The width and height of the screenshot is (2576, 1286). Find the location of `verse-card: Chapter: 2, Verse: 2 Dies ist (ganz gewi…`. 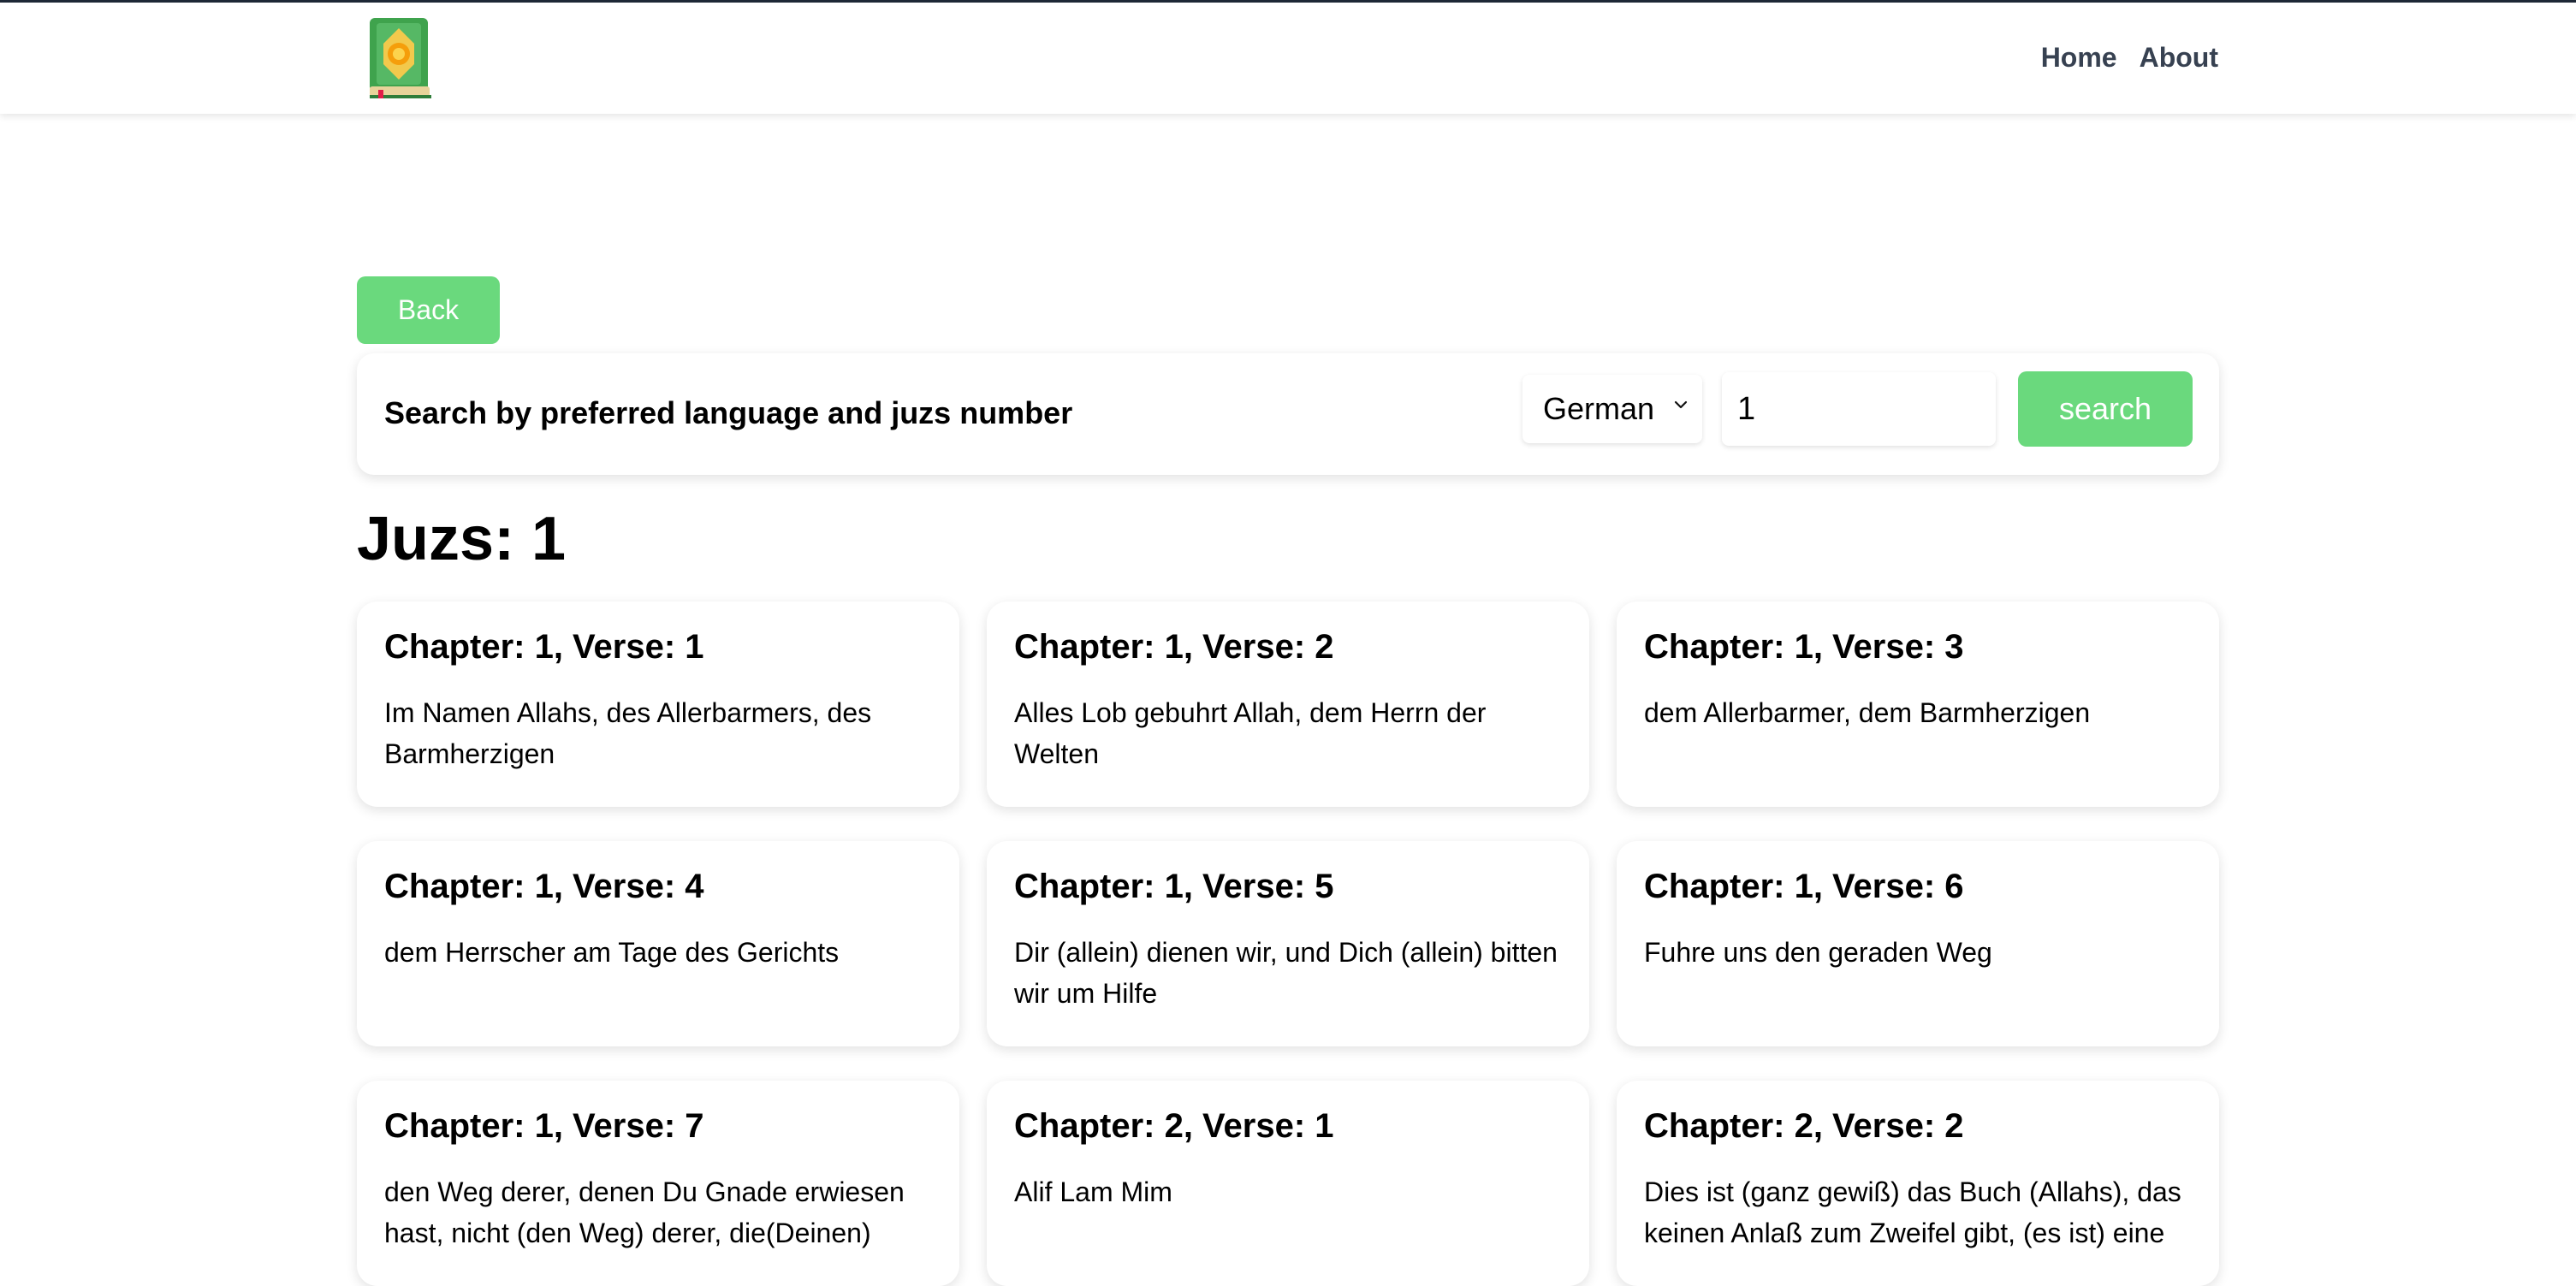

verse-card: Chapter: 2, Verse: 2 Dies ist (ganz gewi… is located at coordinates (1918, 1183).